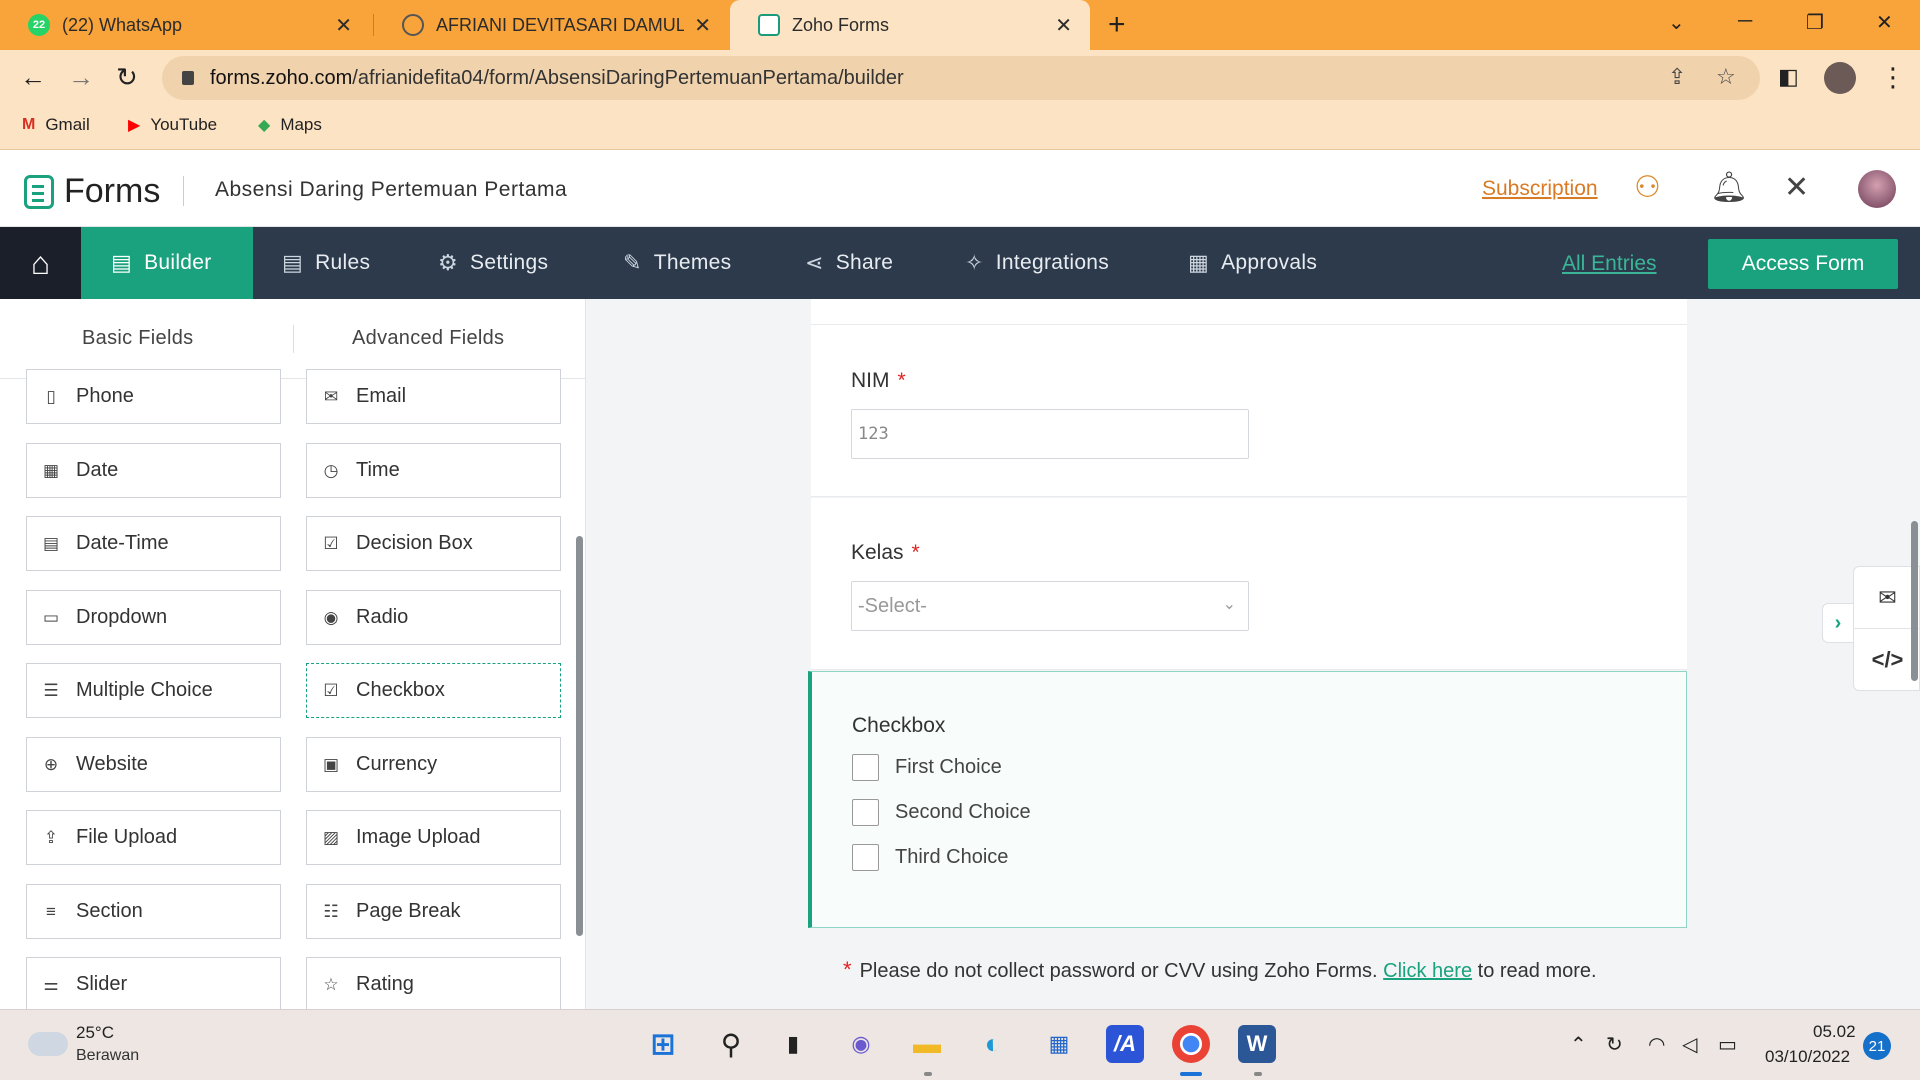 Image resolution: width=1920 pixels, height=1080 pixels. Describe the element at coordinates (172, 125) in the screenshot. I see `bookmark-youtube: ▶ YouTube` at that location.